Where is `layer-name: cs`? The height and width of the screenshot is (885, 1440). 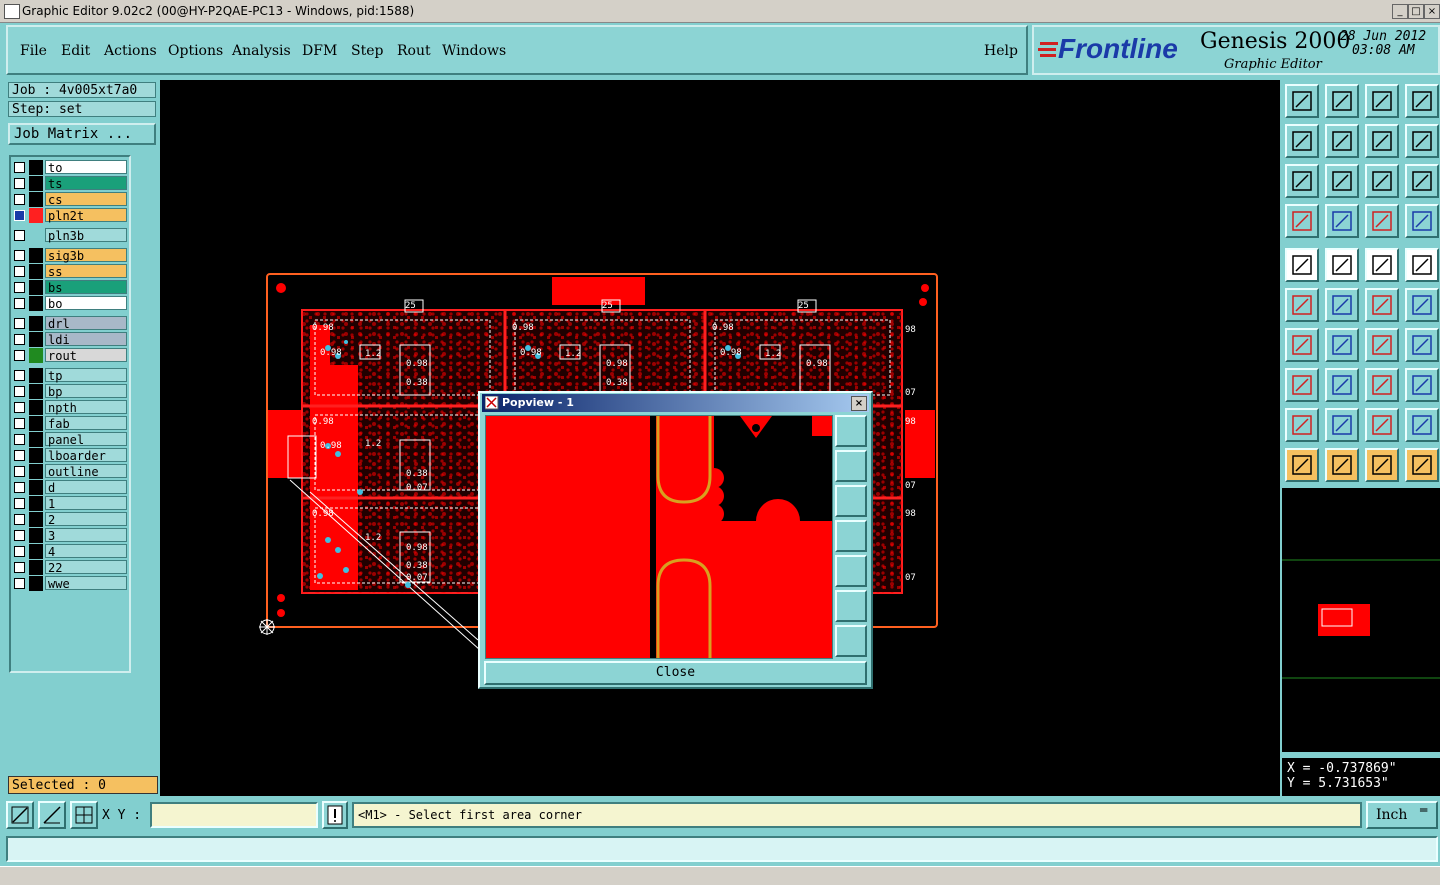 layer-name: cs is located at coordinates (86, 199).